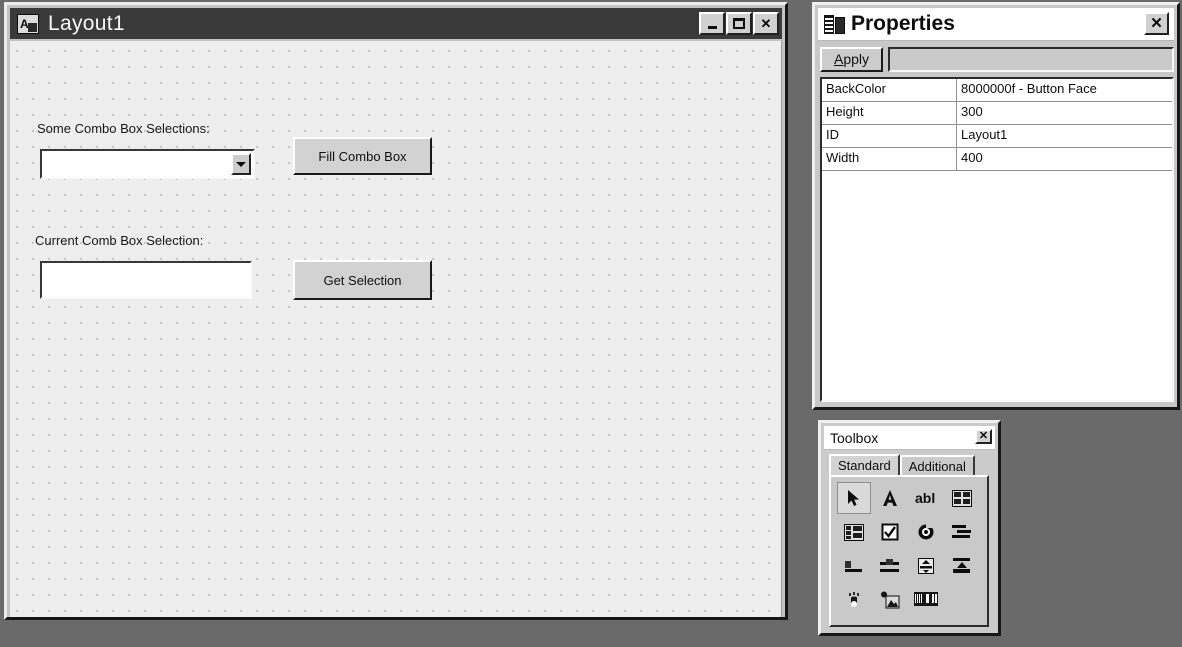 Image resolution: width=1182 pixels, height=647 pixels. I want to click on textbox-tool-icon: abl, so click(926, 498).